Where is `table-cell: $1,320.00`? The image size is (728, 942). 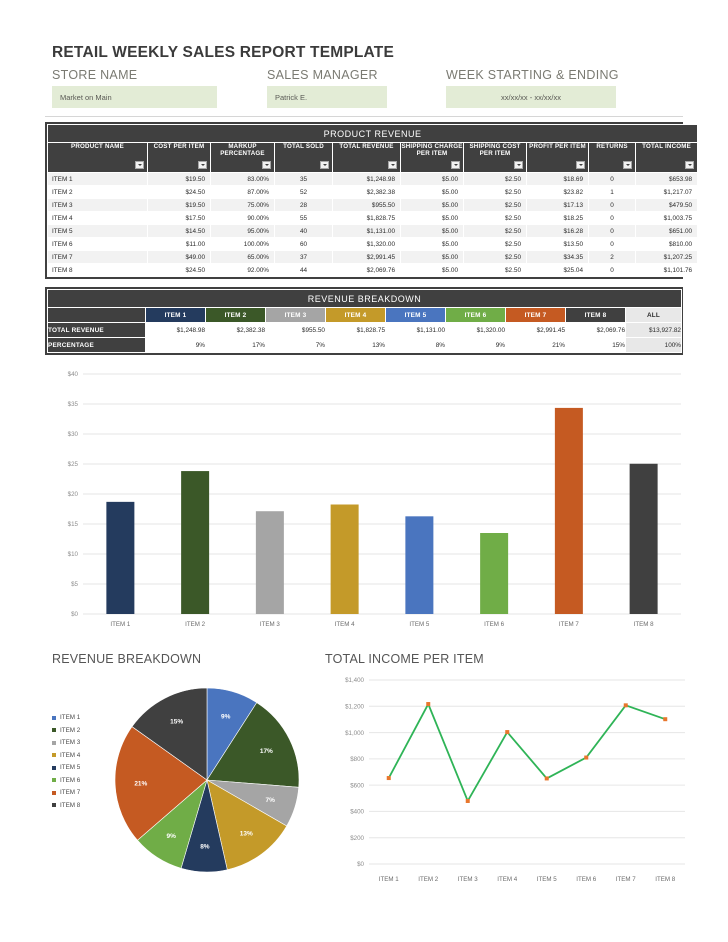
table-cell: $1,320.00 is located at coordinates (366, 244).